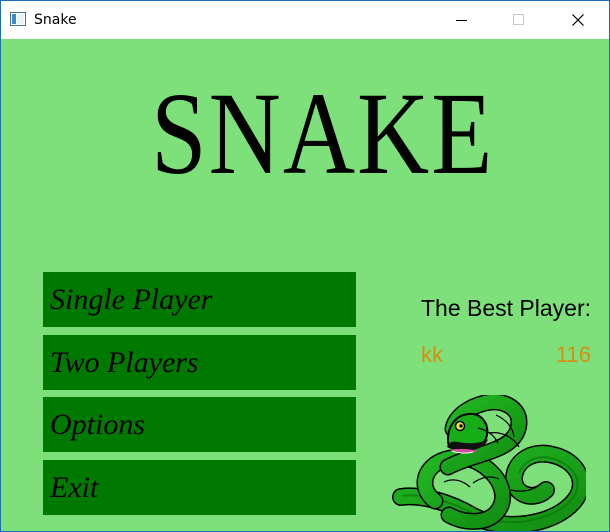  I want to click on minimize-icon, so click(461, 20).